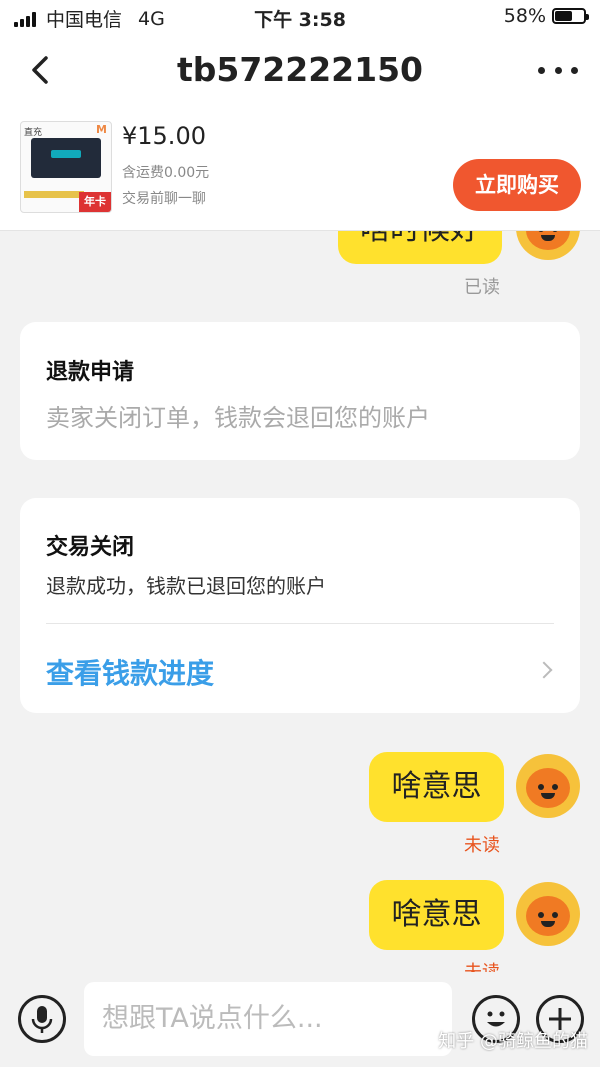  I want to click on input-bar: 想跟TA说点什么... 知乎 @骑鲸鱼的猫, so click(300, 1019).